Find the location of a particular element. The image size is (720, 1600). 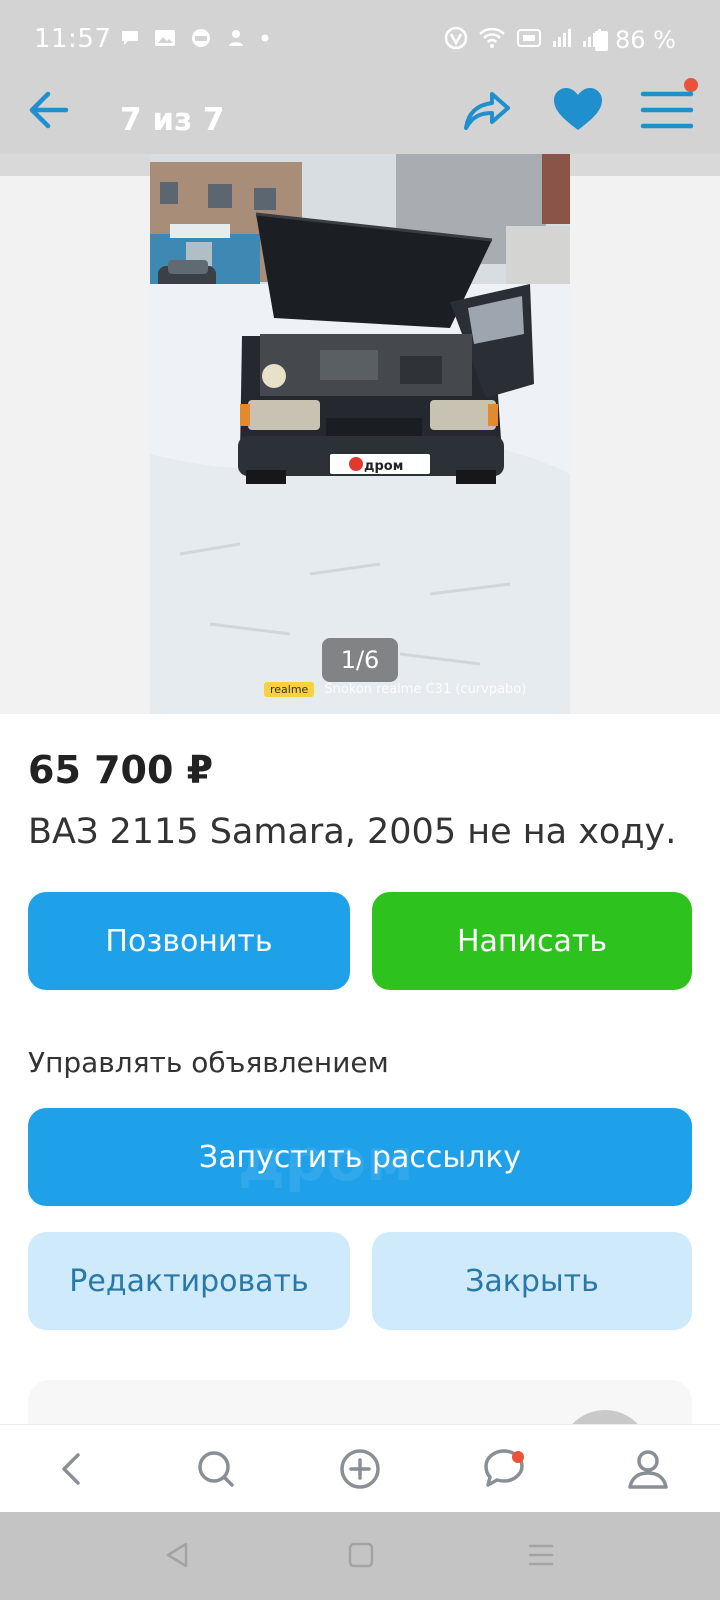

call-button-label: Позвонить is located at coordinates (189, 941).